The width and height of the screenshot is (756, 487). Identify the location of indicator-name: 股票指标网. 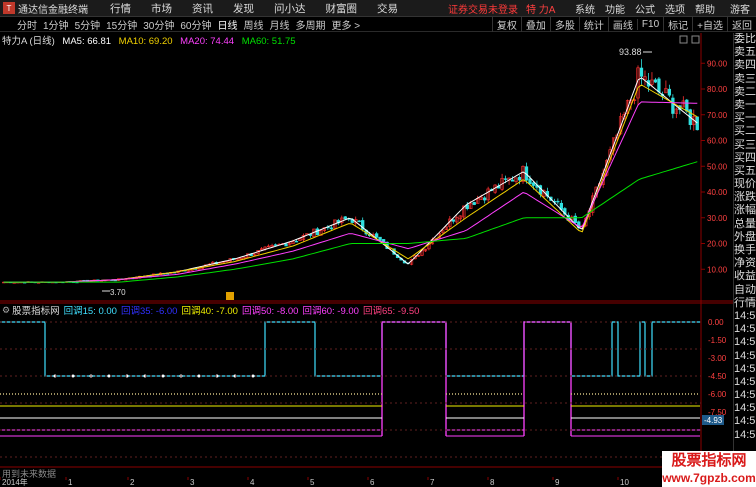
(36, 310).